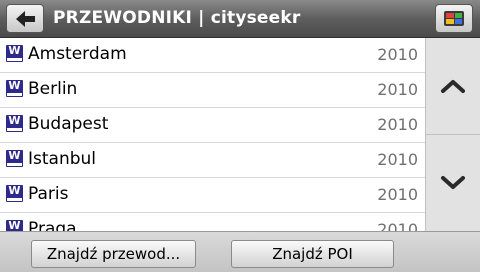 This screenshot has height=272, width=480. Describe the element at coordinates (212, 55) in the screenshot. I see `list-item: W Amsterdam 2010` at that location.